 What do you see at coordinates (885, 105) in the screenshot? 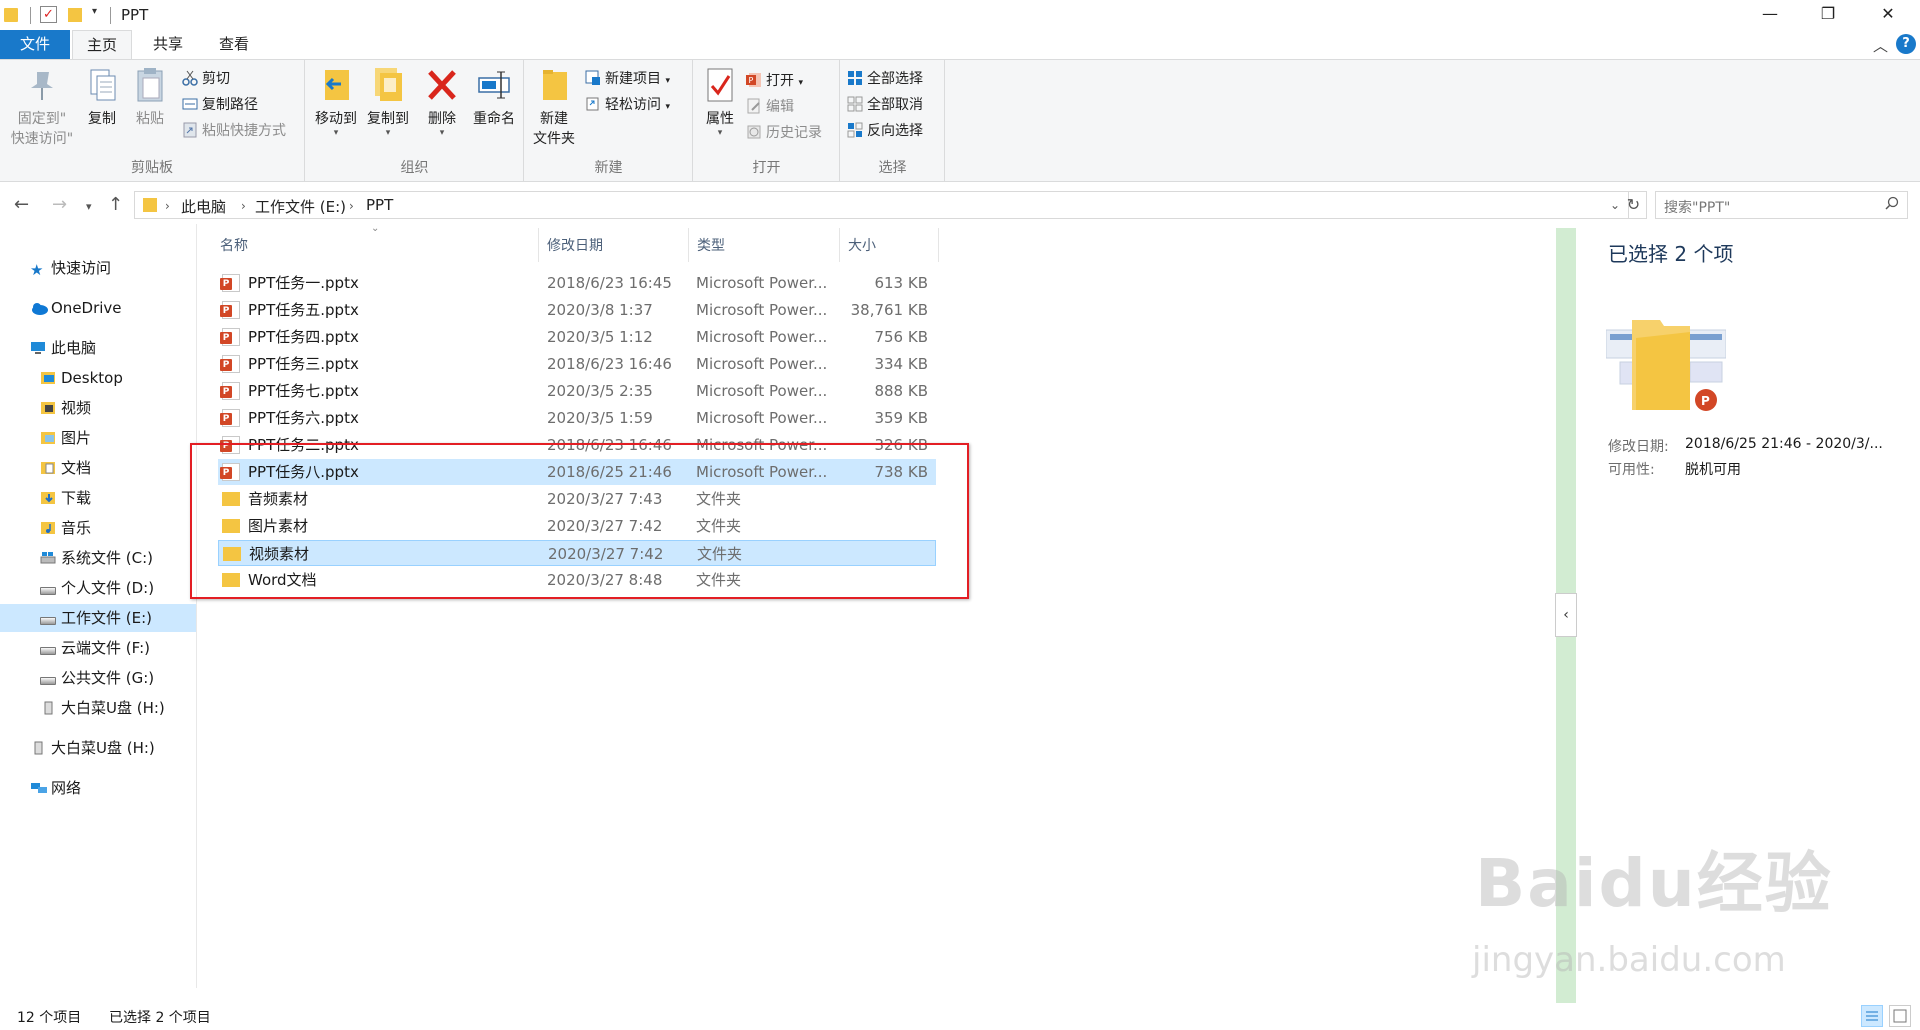
I see `select-none-button: 全部取消` at bounding box center [885, 105].